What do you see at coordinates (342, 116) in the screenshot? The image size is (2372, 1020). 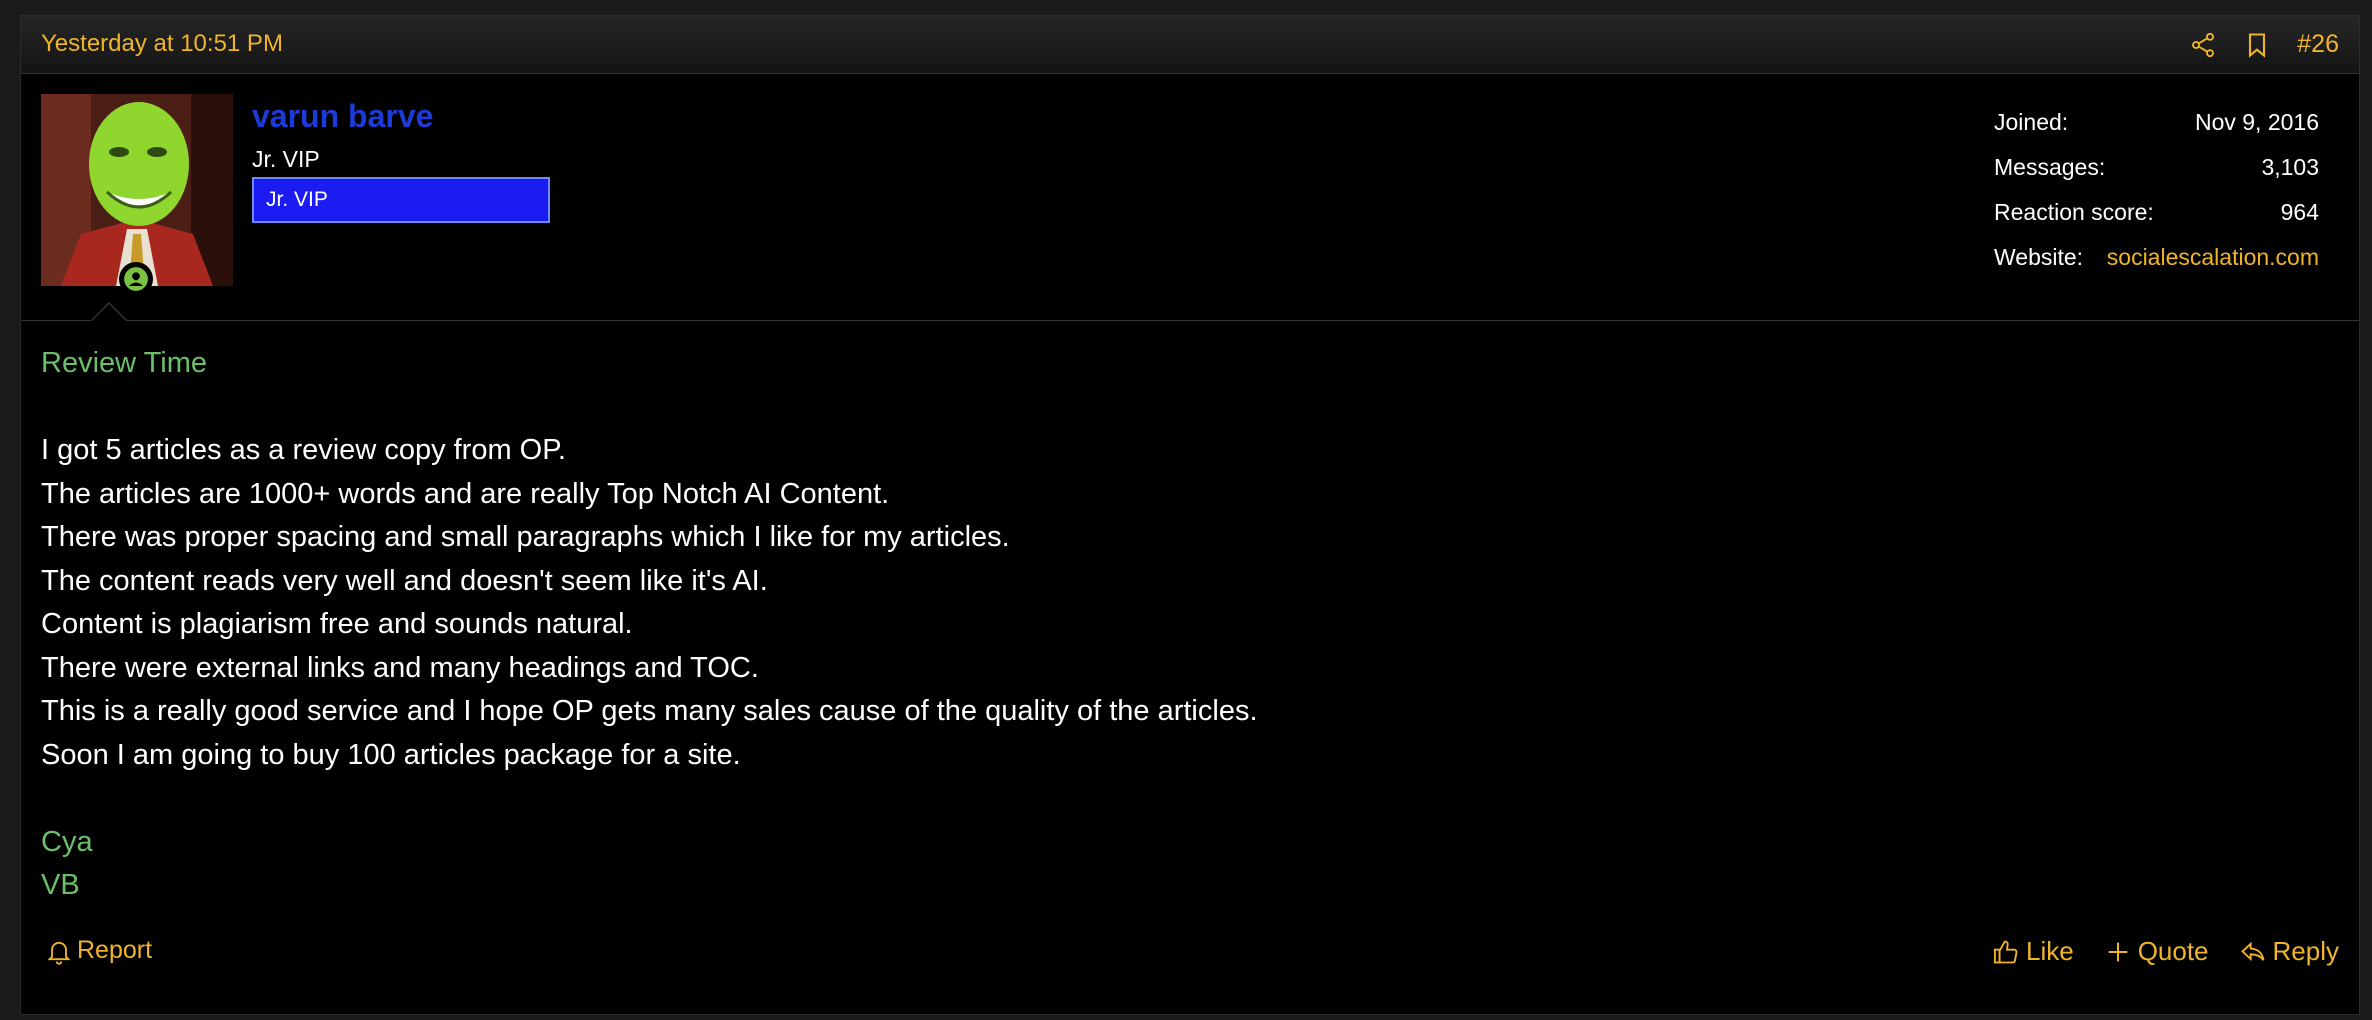 I see `username-link: varun barve` at bounding box center [342, 116].